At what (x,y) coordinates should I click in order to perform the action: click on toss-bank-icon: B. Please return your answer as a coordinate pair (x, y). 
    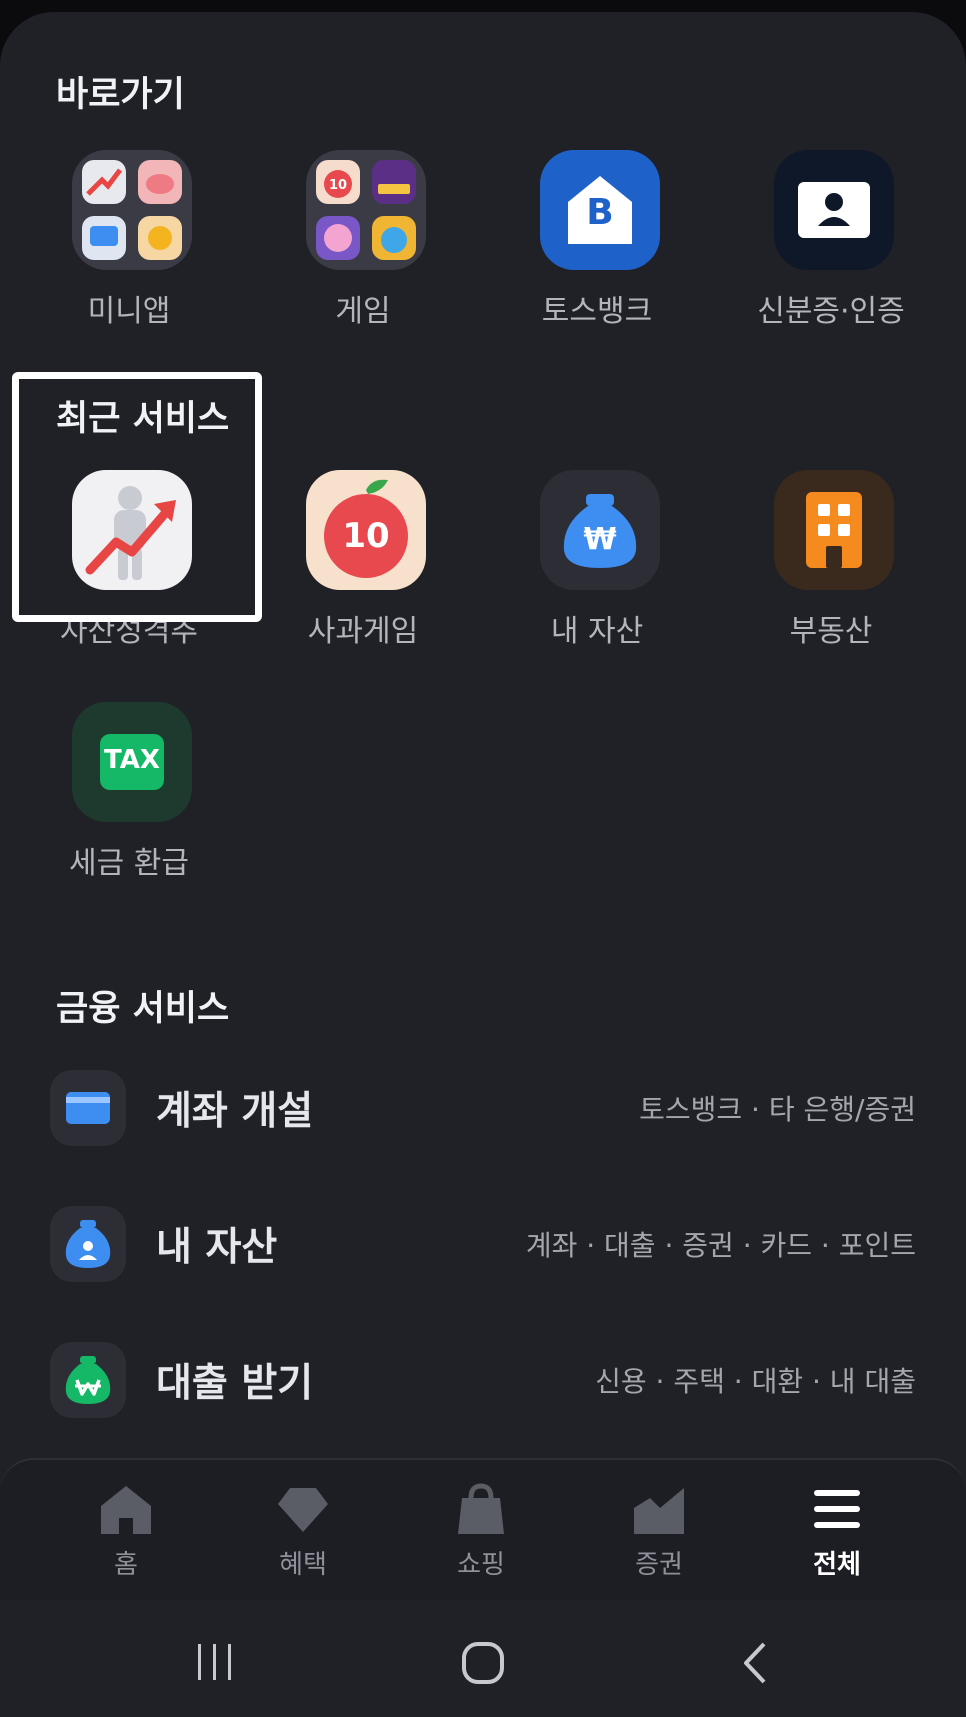
    Looking at the image, I should click on (600, 210).